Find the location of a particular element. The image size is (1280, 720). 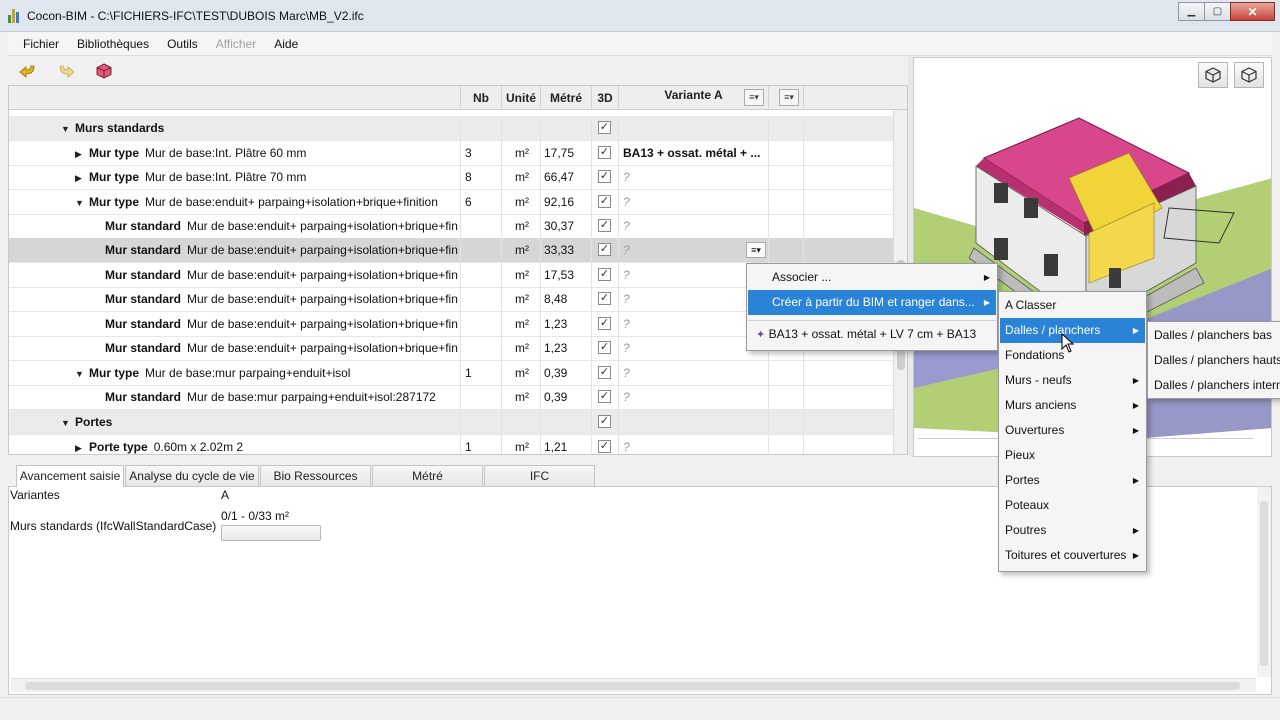

header-3d: 3D is located at coordinates (604, 98).